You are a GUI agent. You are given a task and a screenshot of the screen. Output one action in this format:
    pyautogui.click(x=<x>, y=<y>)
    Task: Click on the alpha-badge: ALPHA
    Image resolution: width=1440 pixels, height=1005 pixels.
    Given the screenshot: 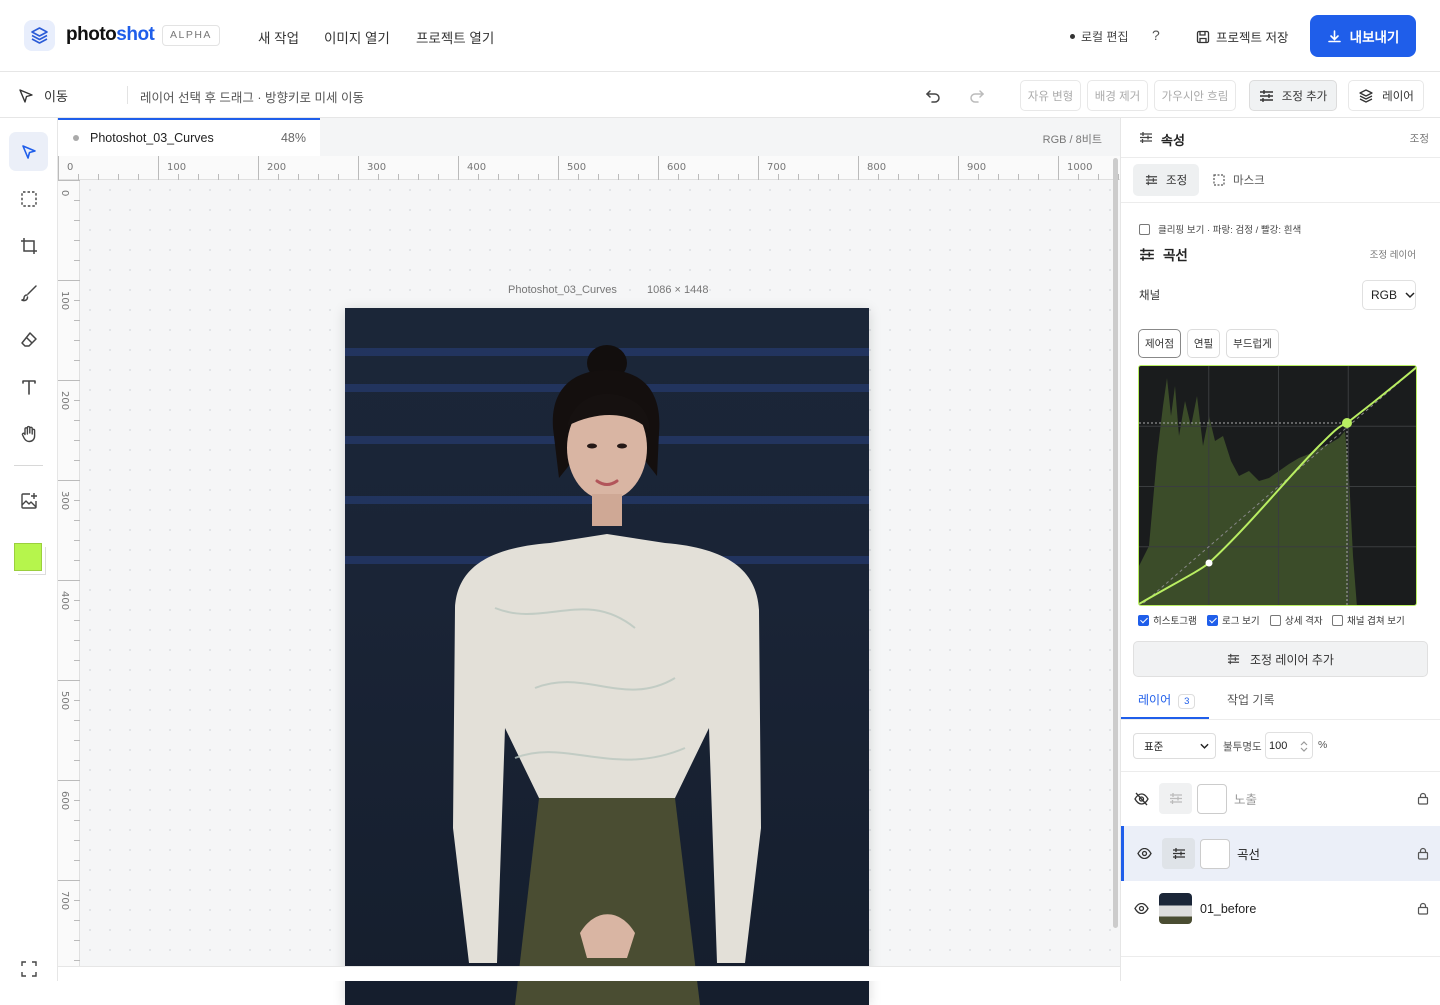 What is the action you would take?
    pyautogui.click(x=191, y=35)
    